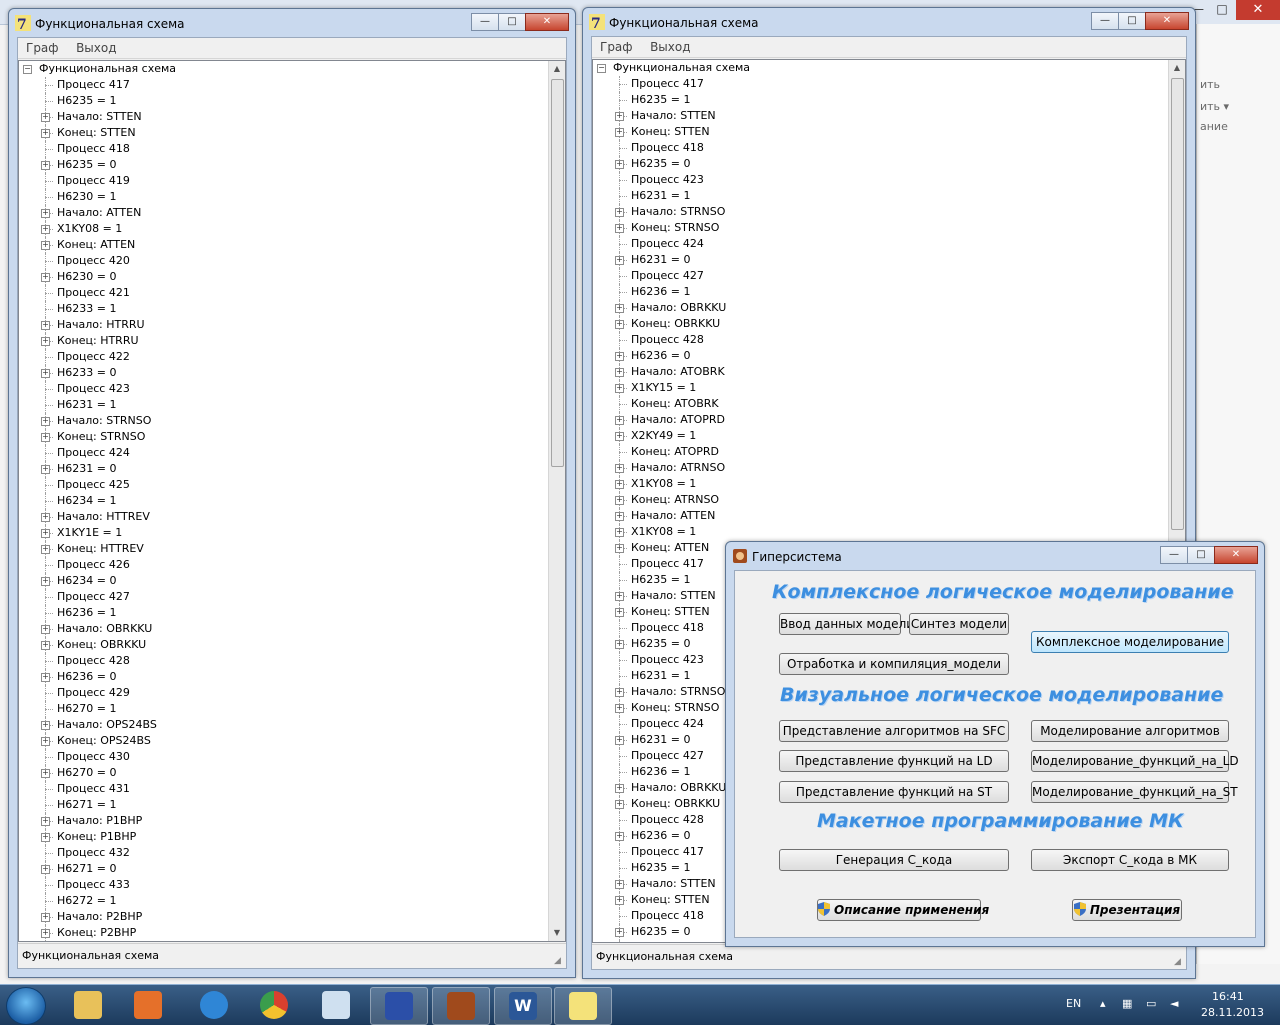  What do you see at coordinates (894, 731) in the screenshot?
I see `sfc-algorithms-button: Представление алгоритмов на SFC` at bounding box center [894, 731].